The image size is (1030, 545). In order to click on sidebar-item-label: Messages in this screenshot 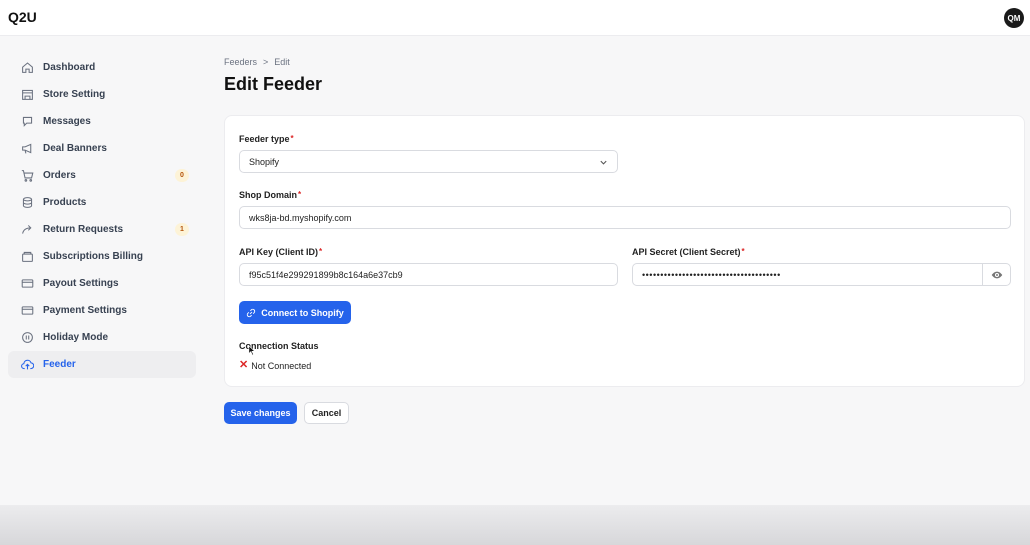, I will do `click(67, 121)`.